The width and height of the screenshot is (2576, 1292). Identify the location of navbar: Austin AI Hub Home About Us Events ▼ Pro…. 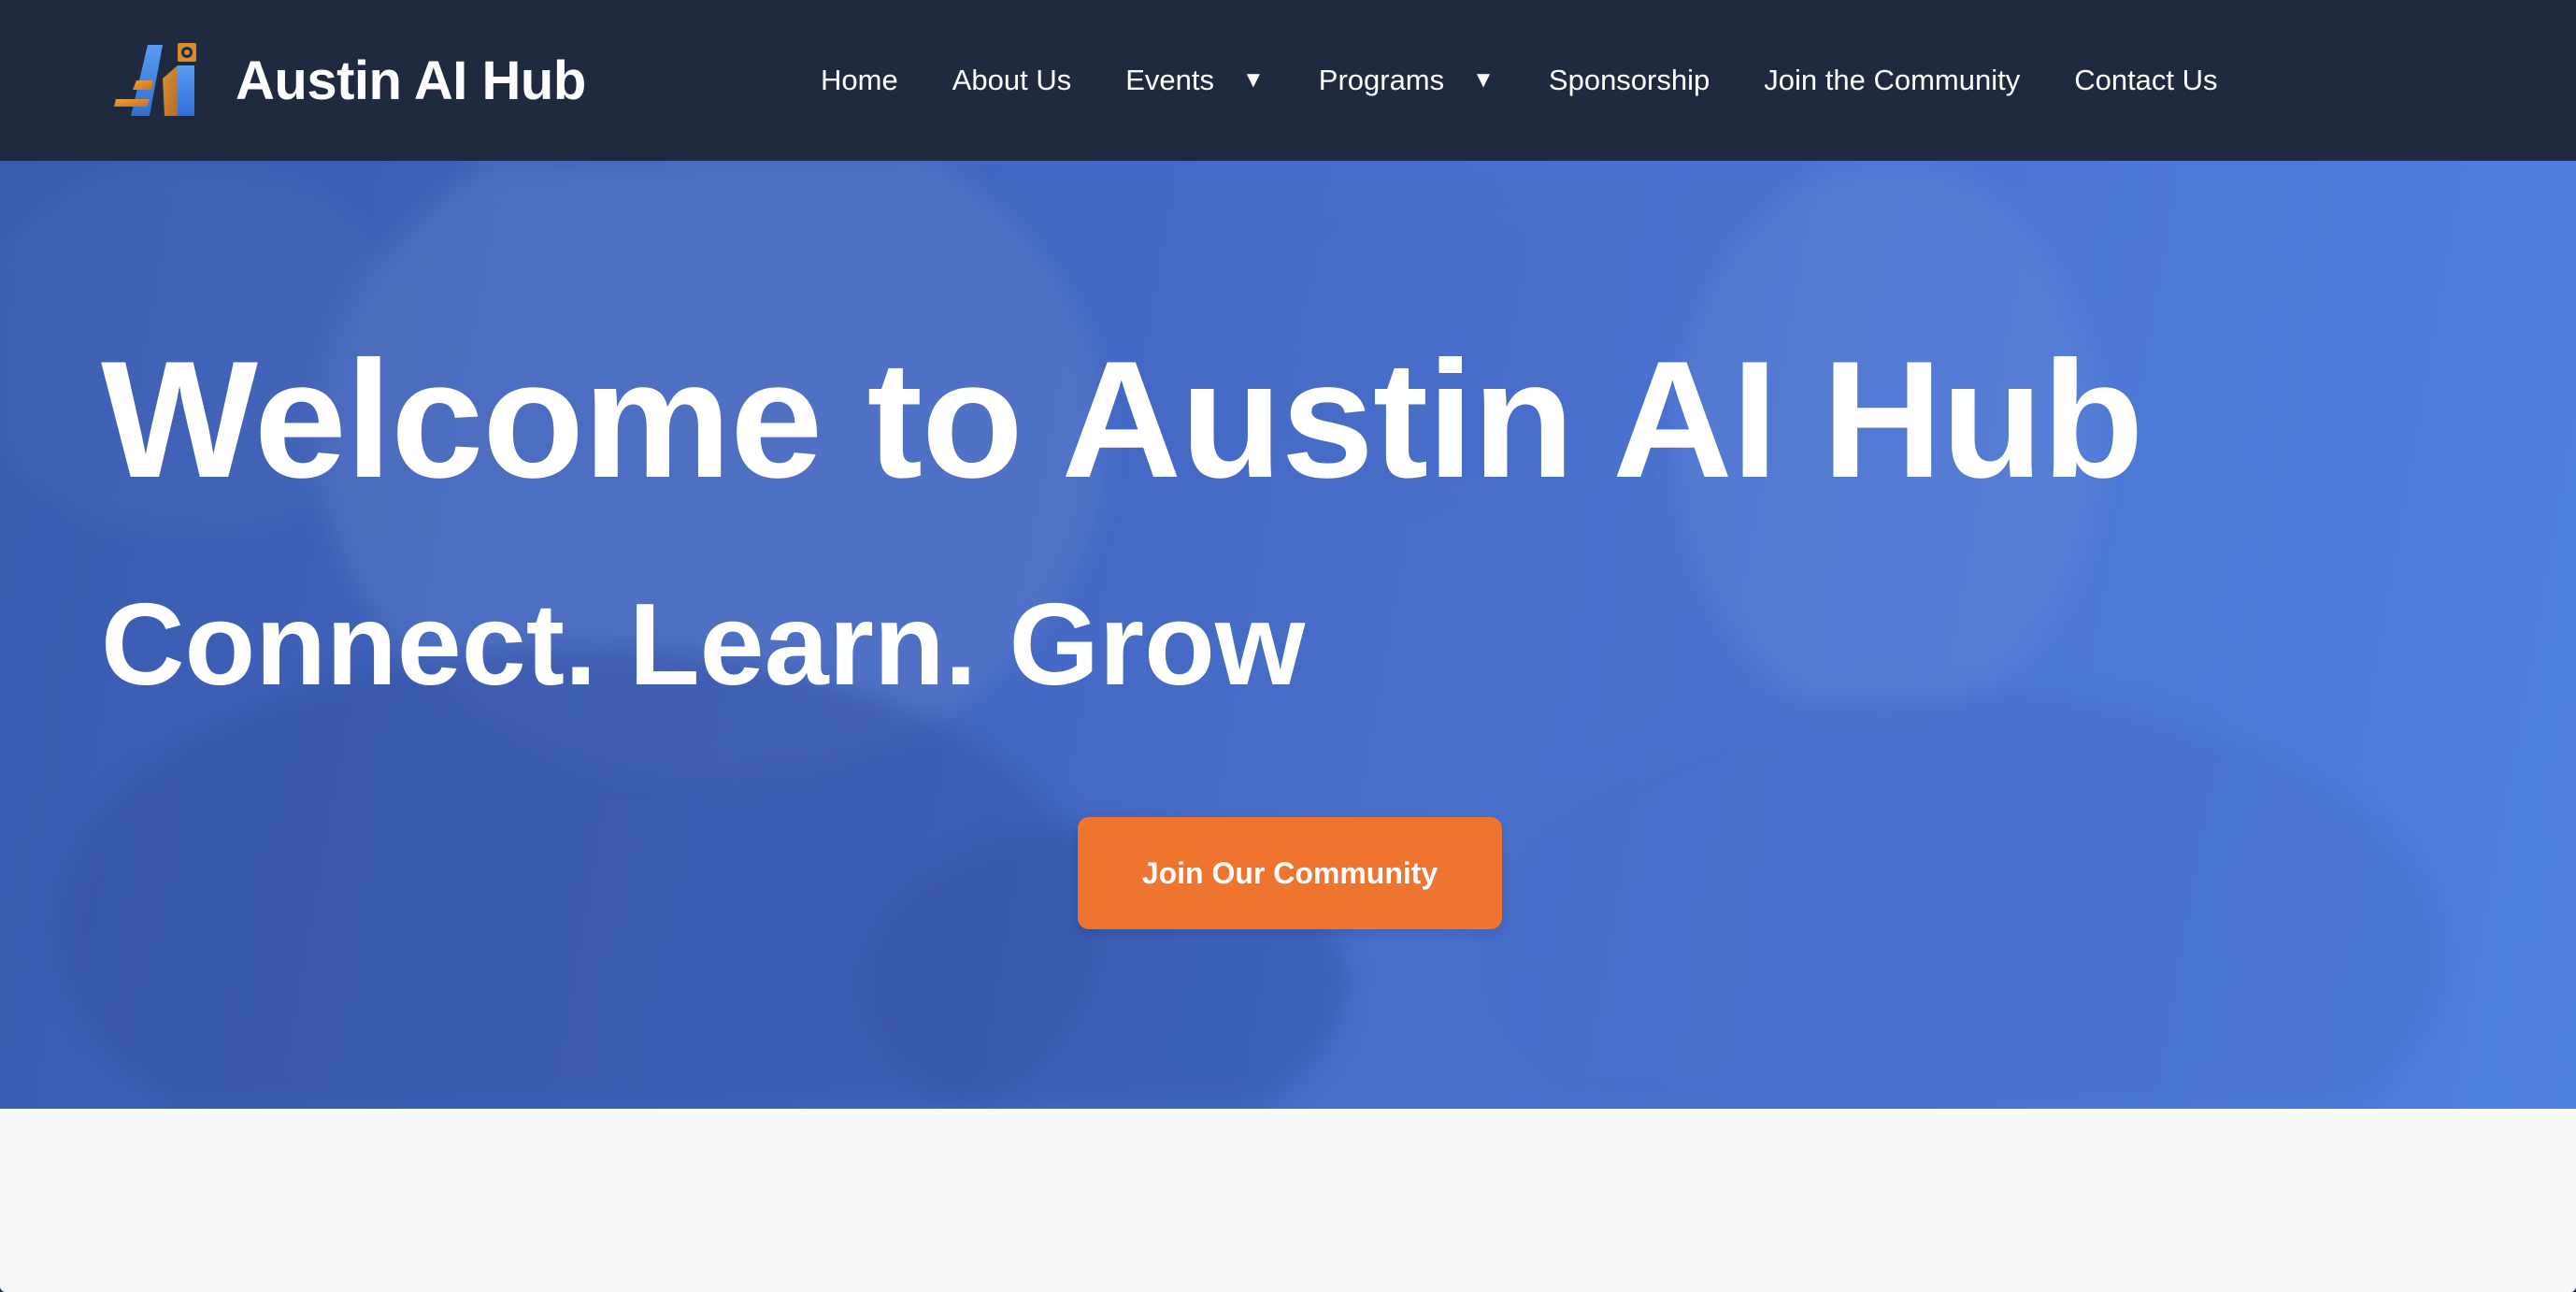
(1288, 80).